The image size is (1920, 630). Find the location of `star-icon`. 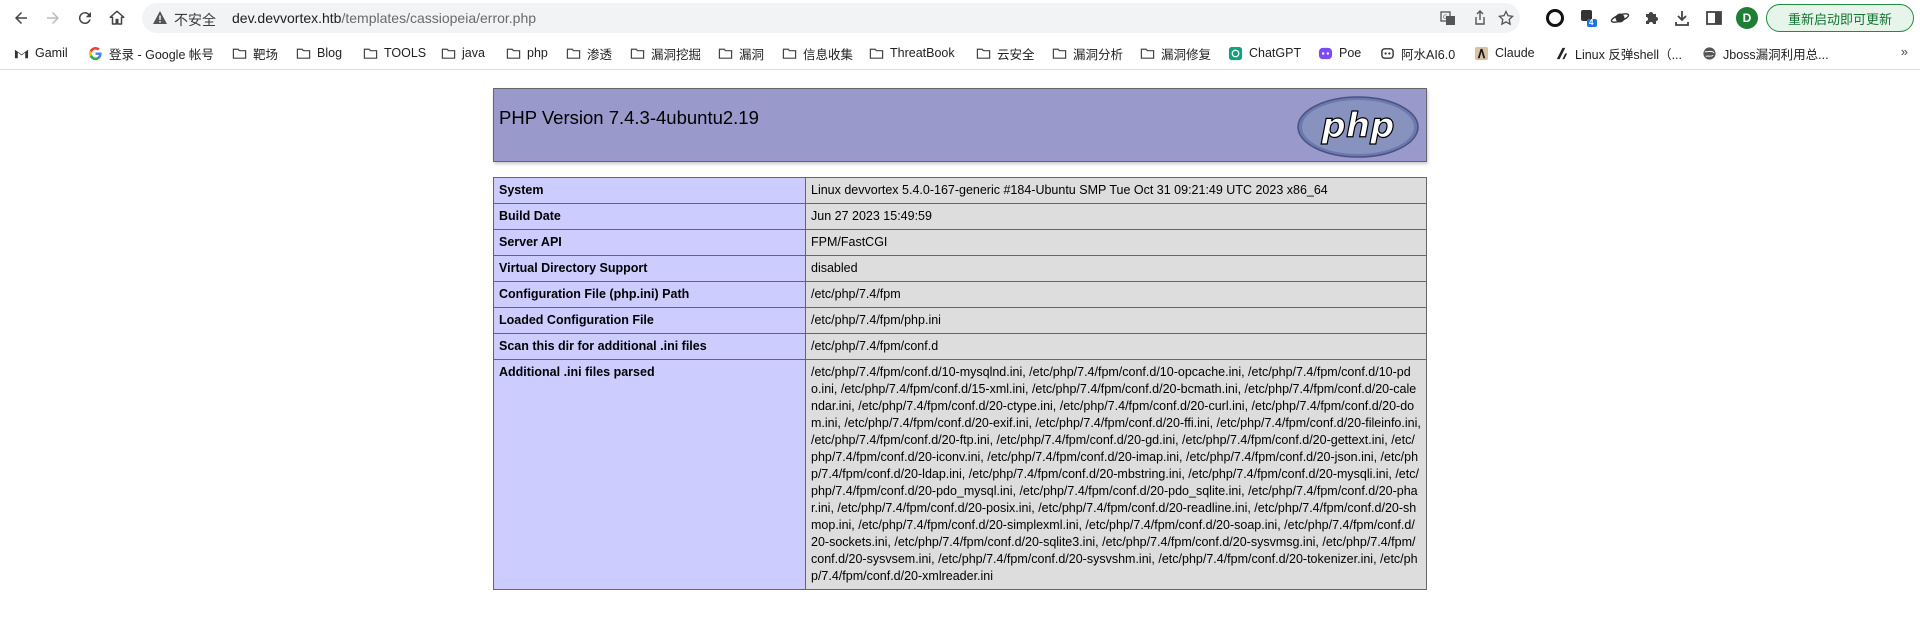

star-icon is located at coordinates (1506, 17).